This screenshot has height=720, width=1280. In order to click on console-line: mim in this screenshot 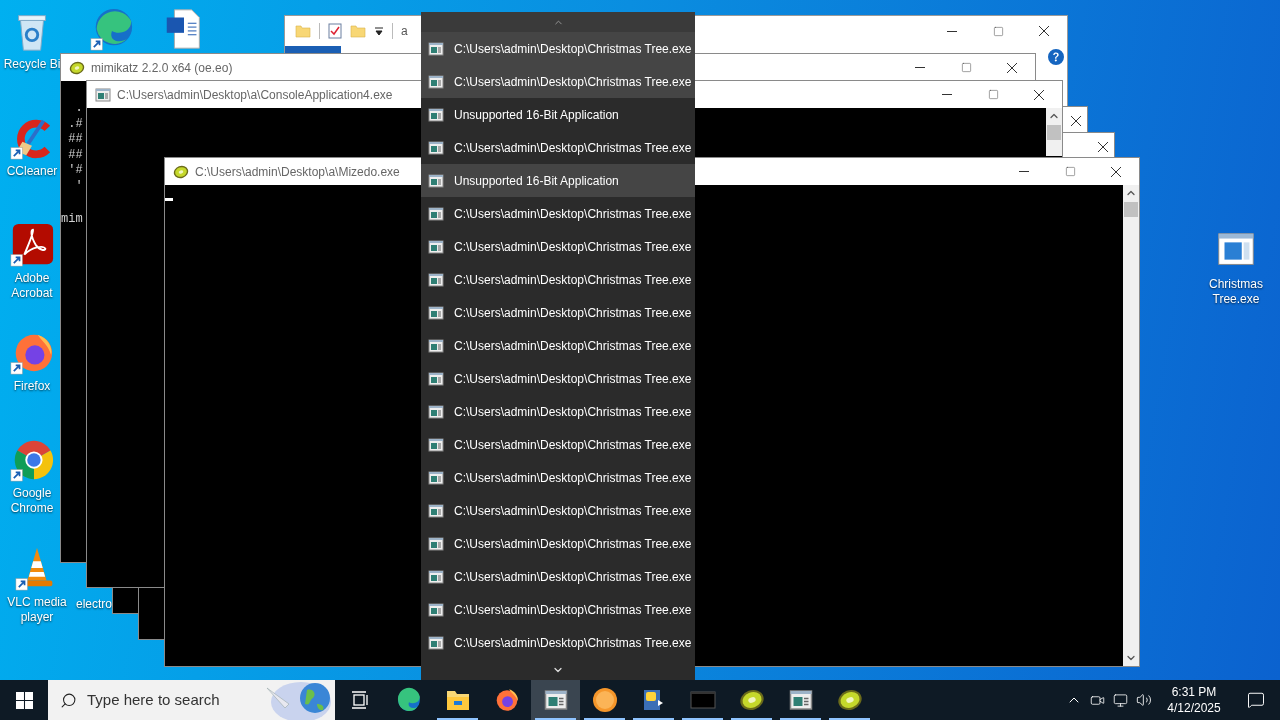, I will do `click(72, 219)`.